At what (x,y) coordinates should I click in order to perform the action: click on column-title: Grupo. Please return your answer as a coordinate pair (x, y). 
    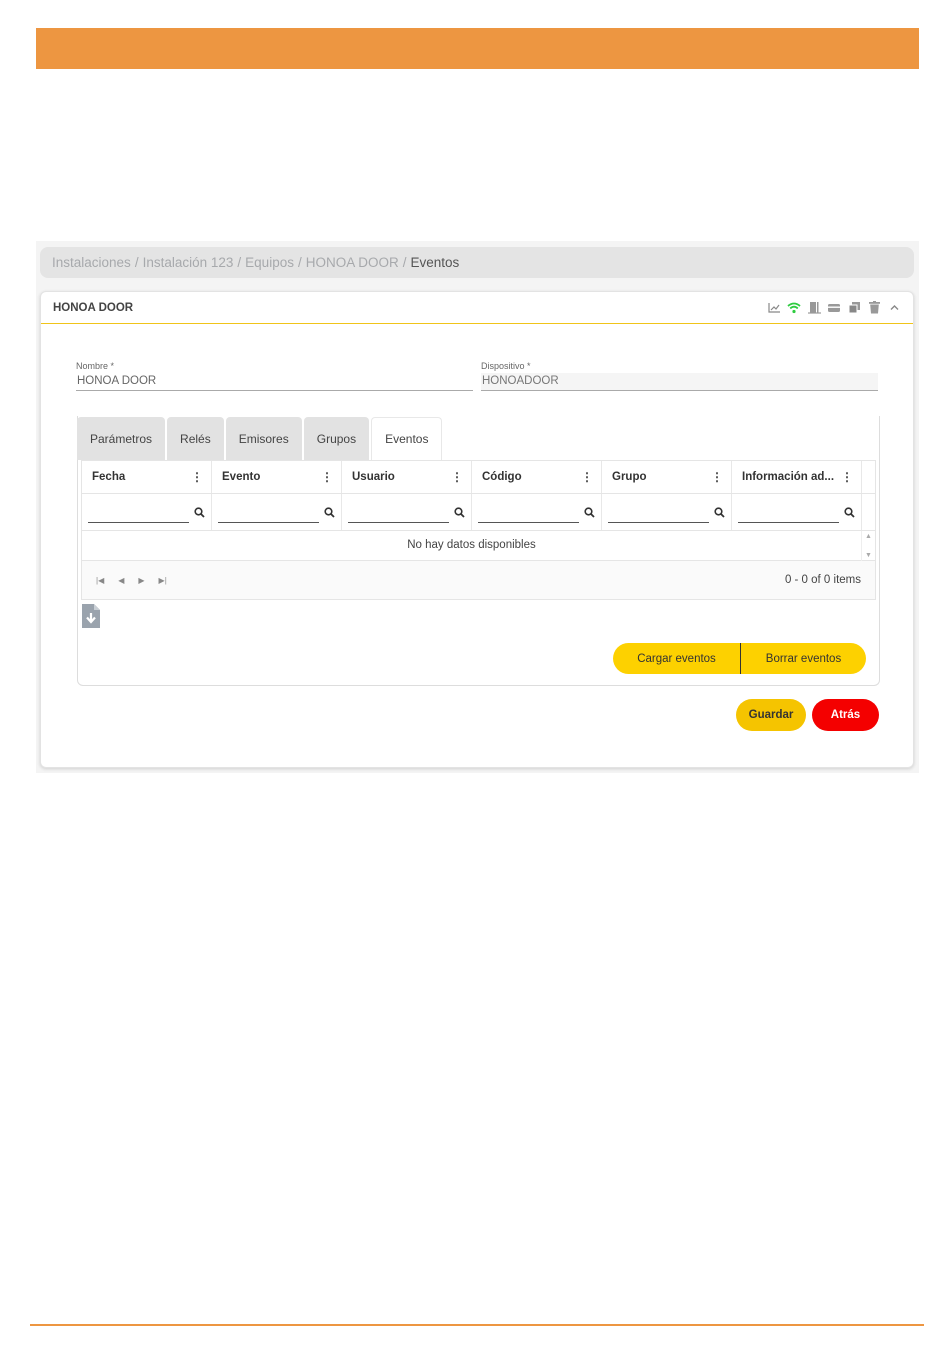
    Looking at the image, I should click on (629, 477).